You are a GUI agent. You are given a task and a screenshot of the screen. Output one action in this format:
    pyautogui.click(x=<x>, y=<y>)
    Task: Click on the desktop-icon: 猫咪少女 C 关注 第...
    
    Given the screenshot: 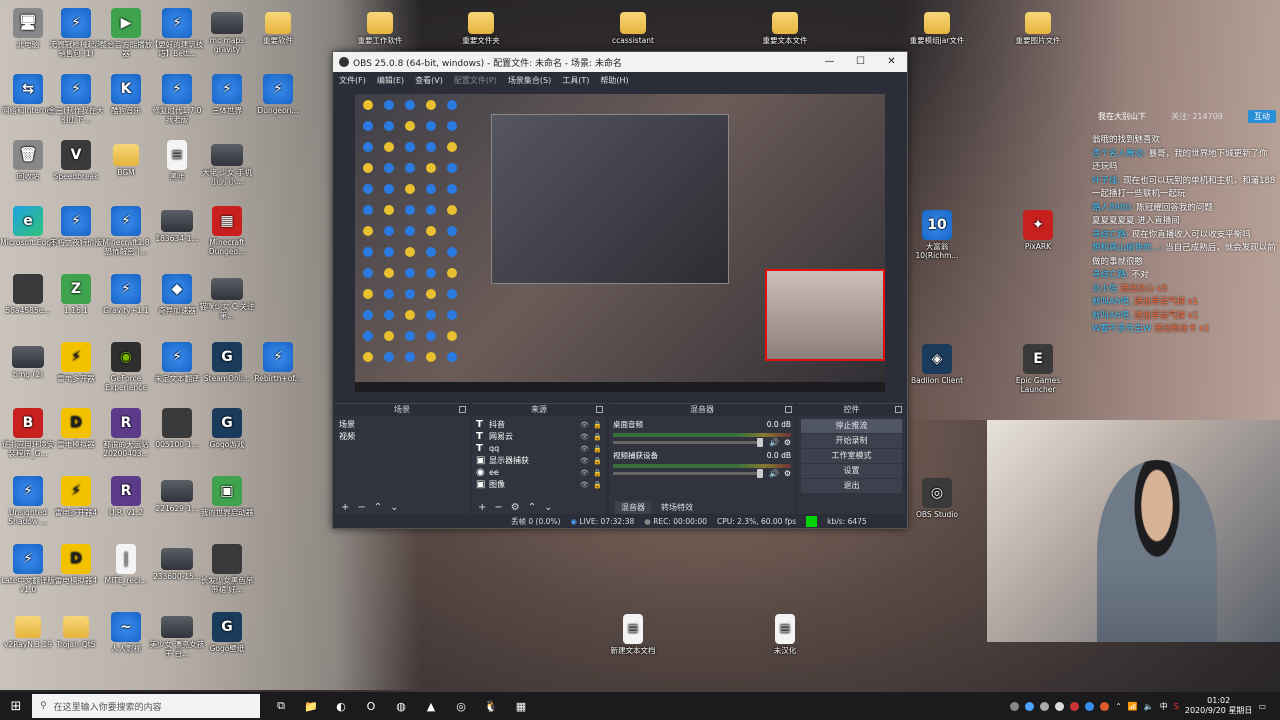 What is the action you would take?
    pyautogui.click(x=227, y=297)
    